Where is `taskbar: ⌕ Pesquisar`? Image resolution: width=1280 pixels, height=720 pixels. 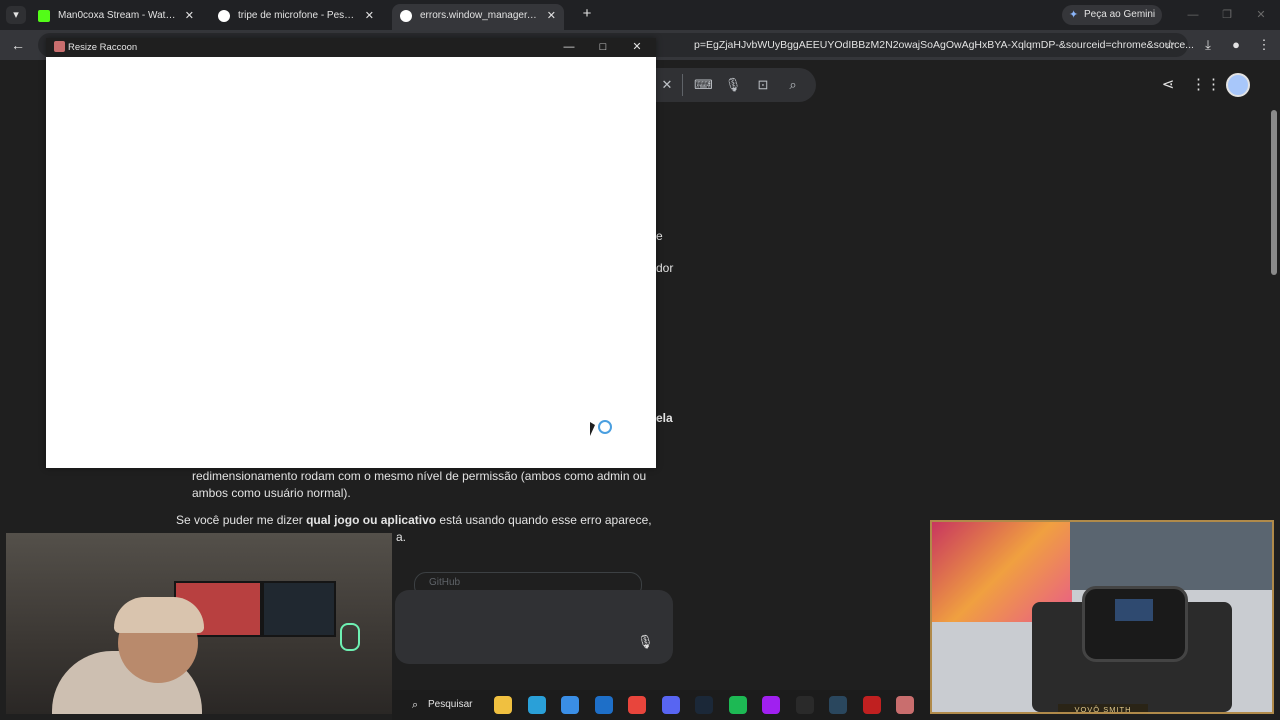
taskbar: ⌕ Pesquisar is located at coordinates (661, 705).